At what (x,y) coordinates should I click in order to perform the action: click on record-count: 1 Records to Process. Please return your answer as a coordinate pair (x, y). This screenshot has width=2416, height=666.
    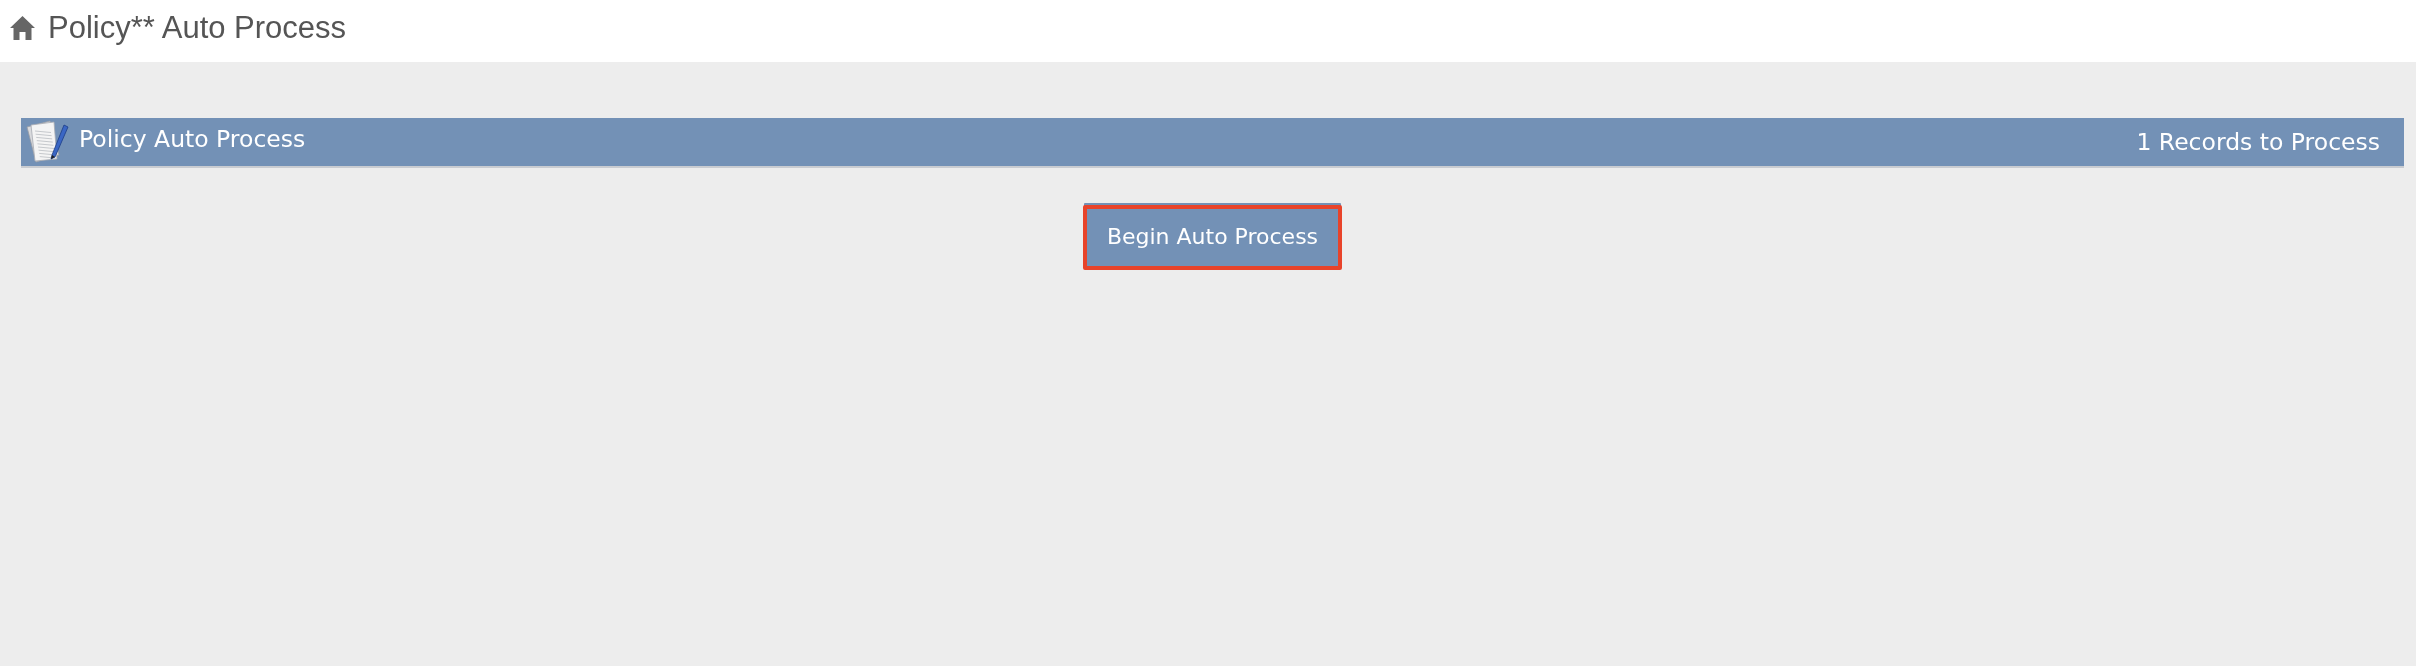
    Looking at the image, I should click on (2258, 142).